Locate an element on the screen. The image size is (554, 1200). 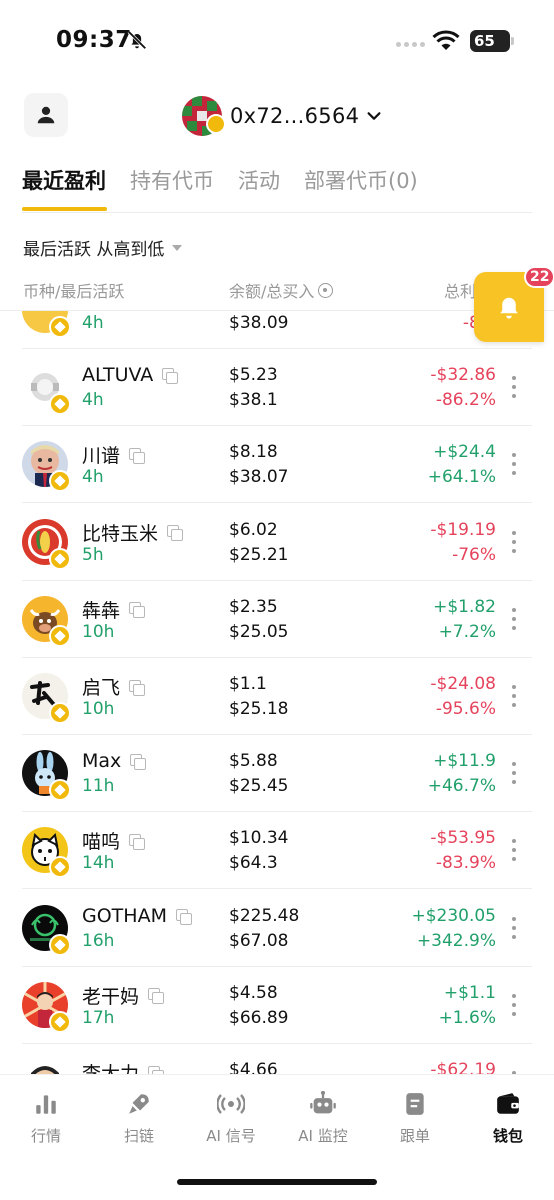
info-icon is located at coordinates (326, 290).